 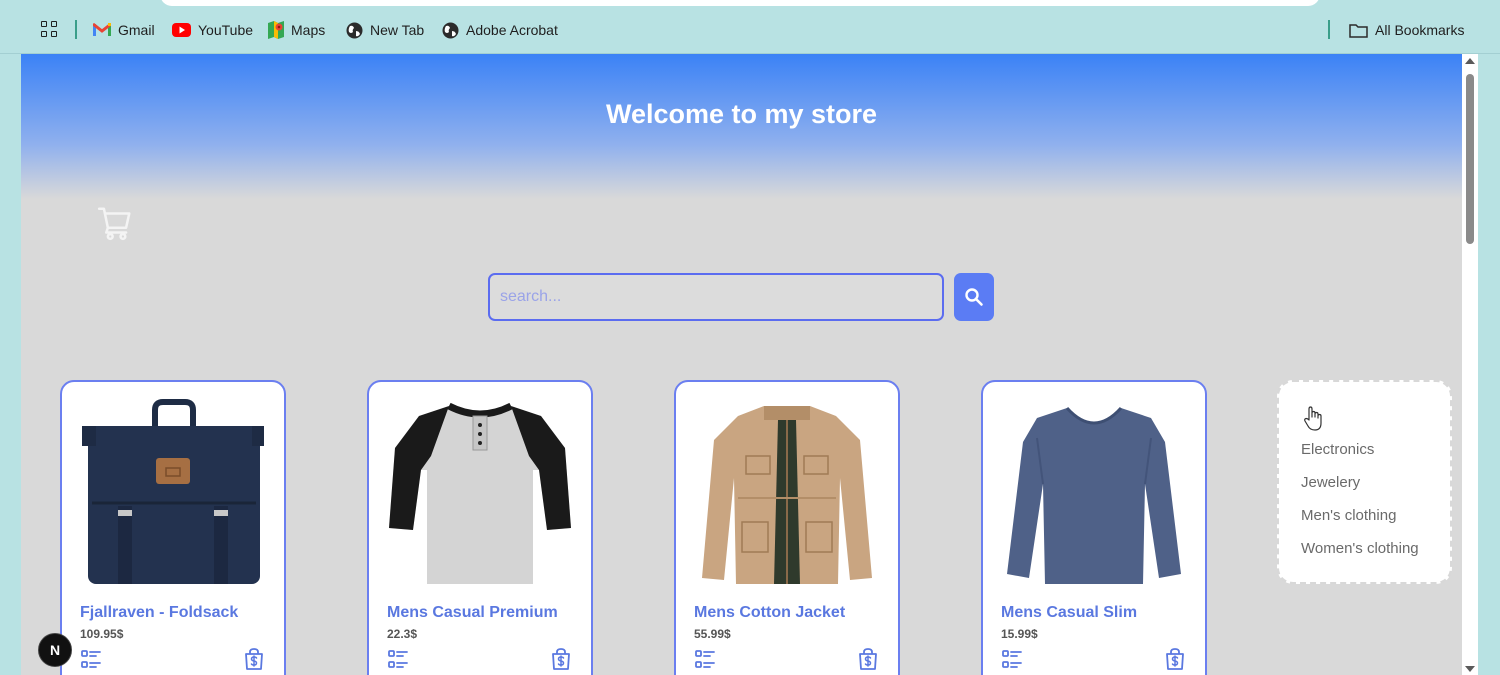 I want to click on scroll-down-arrow, so click(x=1470, y=669).